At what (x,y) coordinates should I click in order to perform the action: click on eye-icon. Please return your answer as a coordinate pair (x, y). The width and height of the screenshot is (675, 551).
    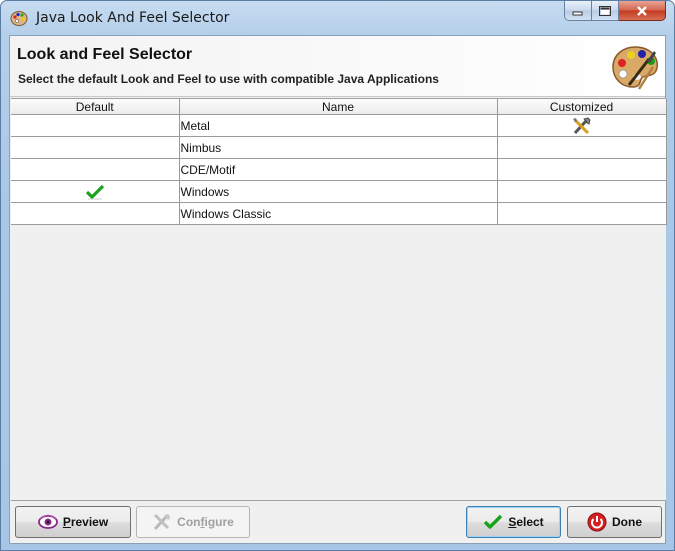
    Looking at the image, I should click on (47, 521).